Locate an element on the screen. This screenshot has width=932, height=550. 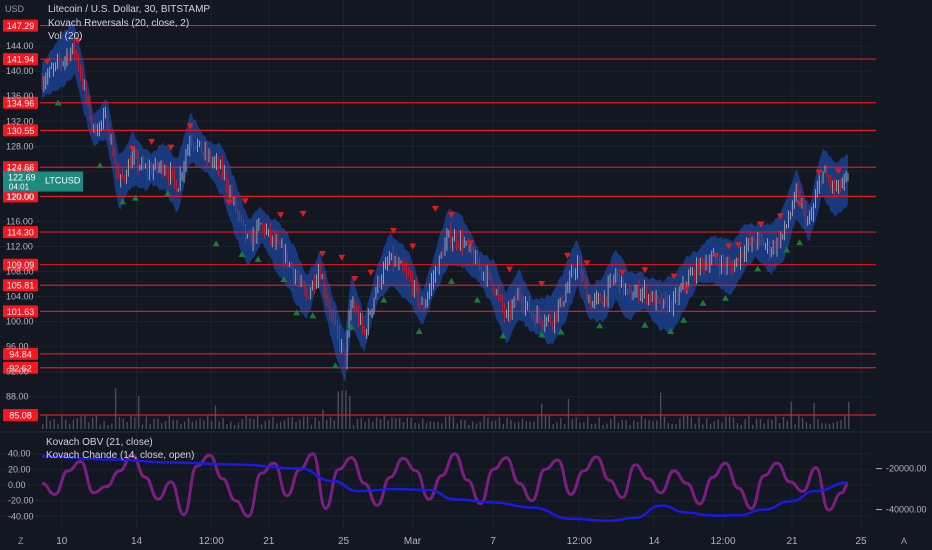
indicator-left-tick: 40.00 is located at coordinates (19, 454).